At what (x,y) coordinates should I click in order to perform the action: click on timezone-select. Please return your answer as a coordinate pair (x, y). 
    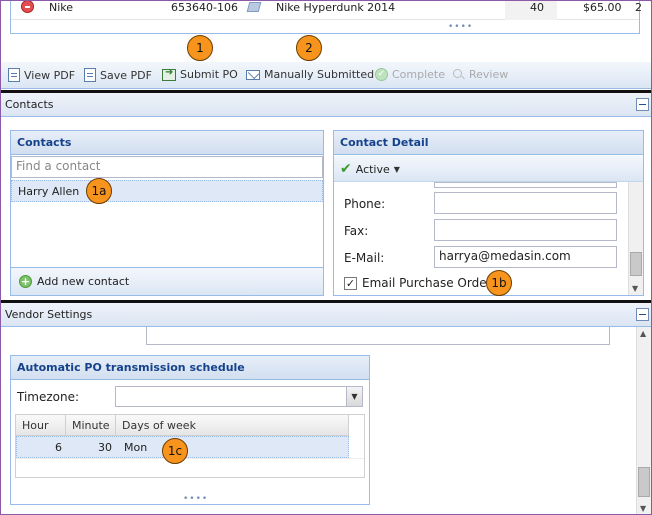
    Looking at the image, I should click on (239, 396).